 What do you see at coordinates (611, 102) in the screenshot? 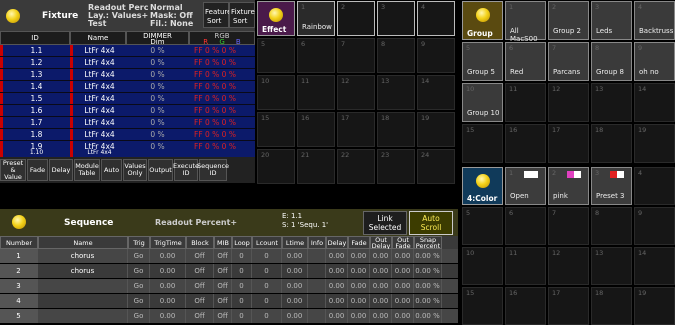
I see `group-slot: 13` at bounding box center [611, 102].